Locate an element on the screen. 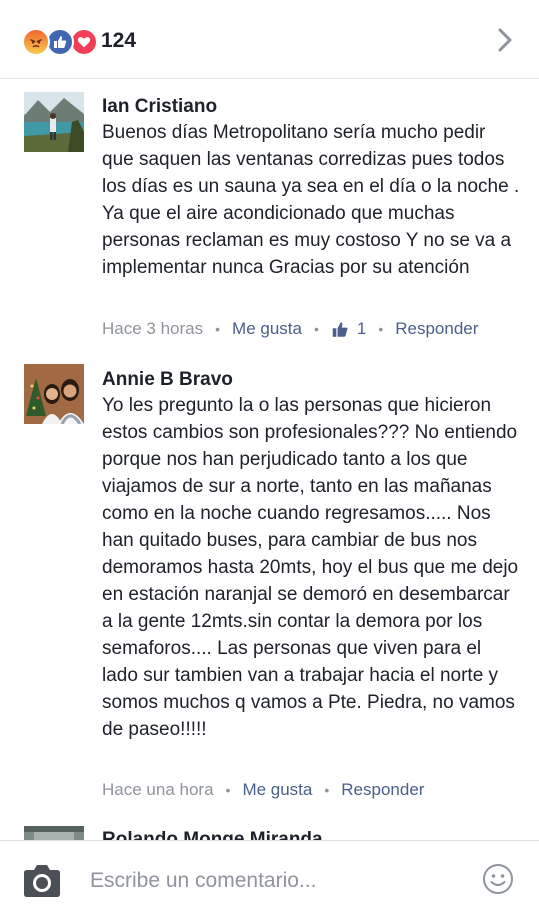 Image resolution: width=539 pixels, height=921 pixels. comment-timestamp: Hace una hora is located at coordinates (158, 790).